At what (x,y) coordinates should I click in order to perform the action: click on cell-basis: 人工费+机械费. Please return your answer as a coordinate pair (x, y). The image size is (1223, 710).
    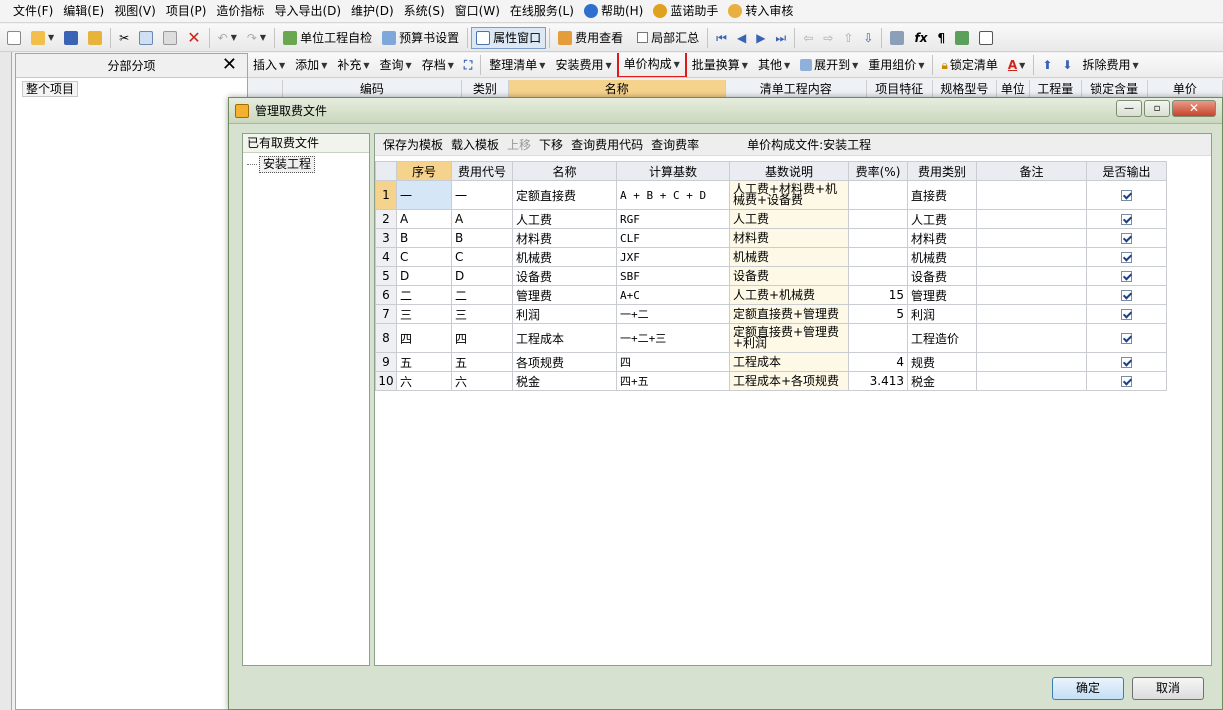
    Looking at the image, I should click on (789, 295).